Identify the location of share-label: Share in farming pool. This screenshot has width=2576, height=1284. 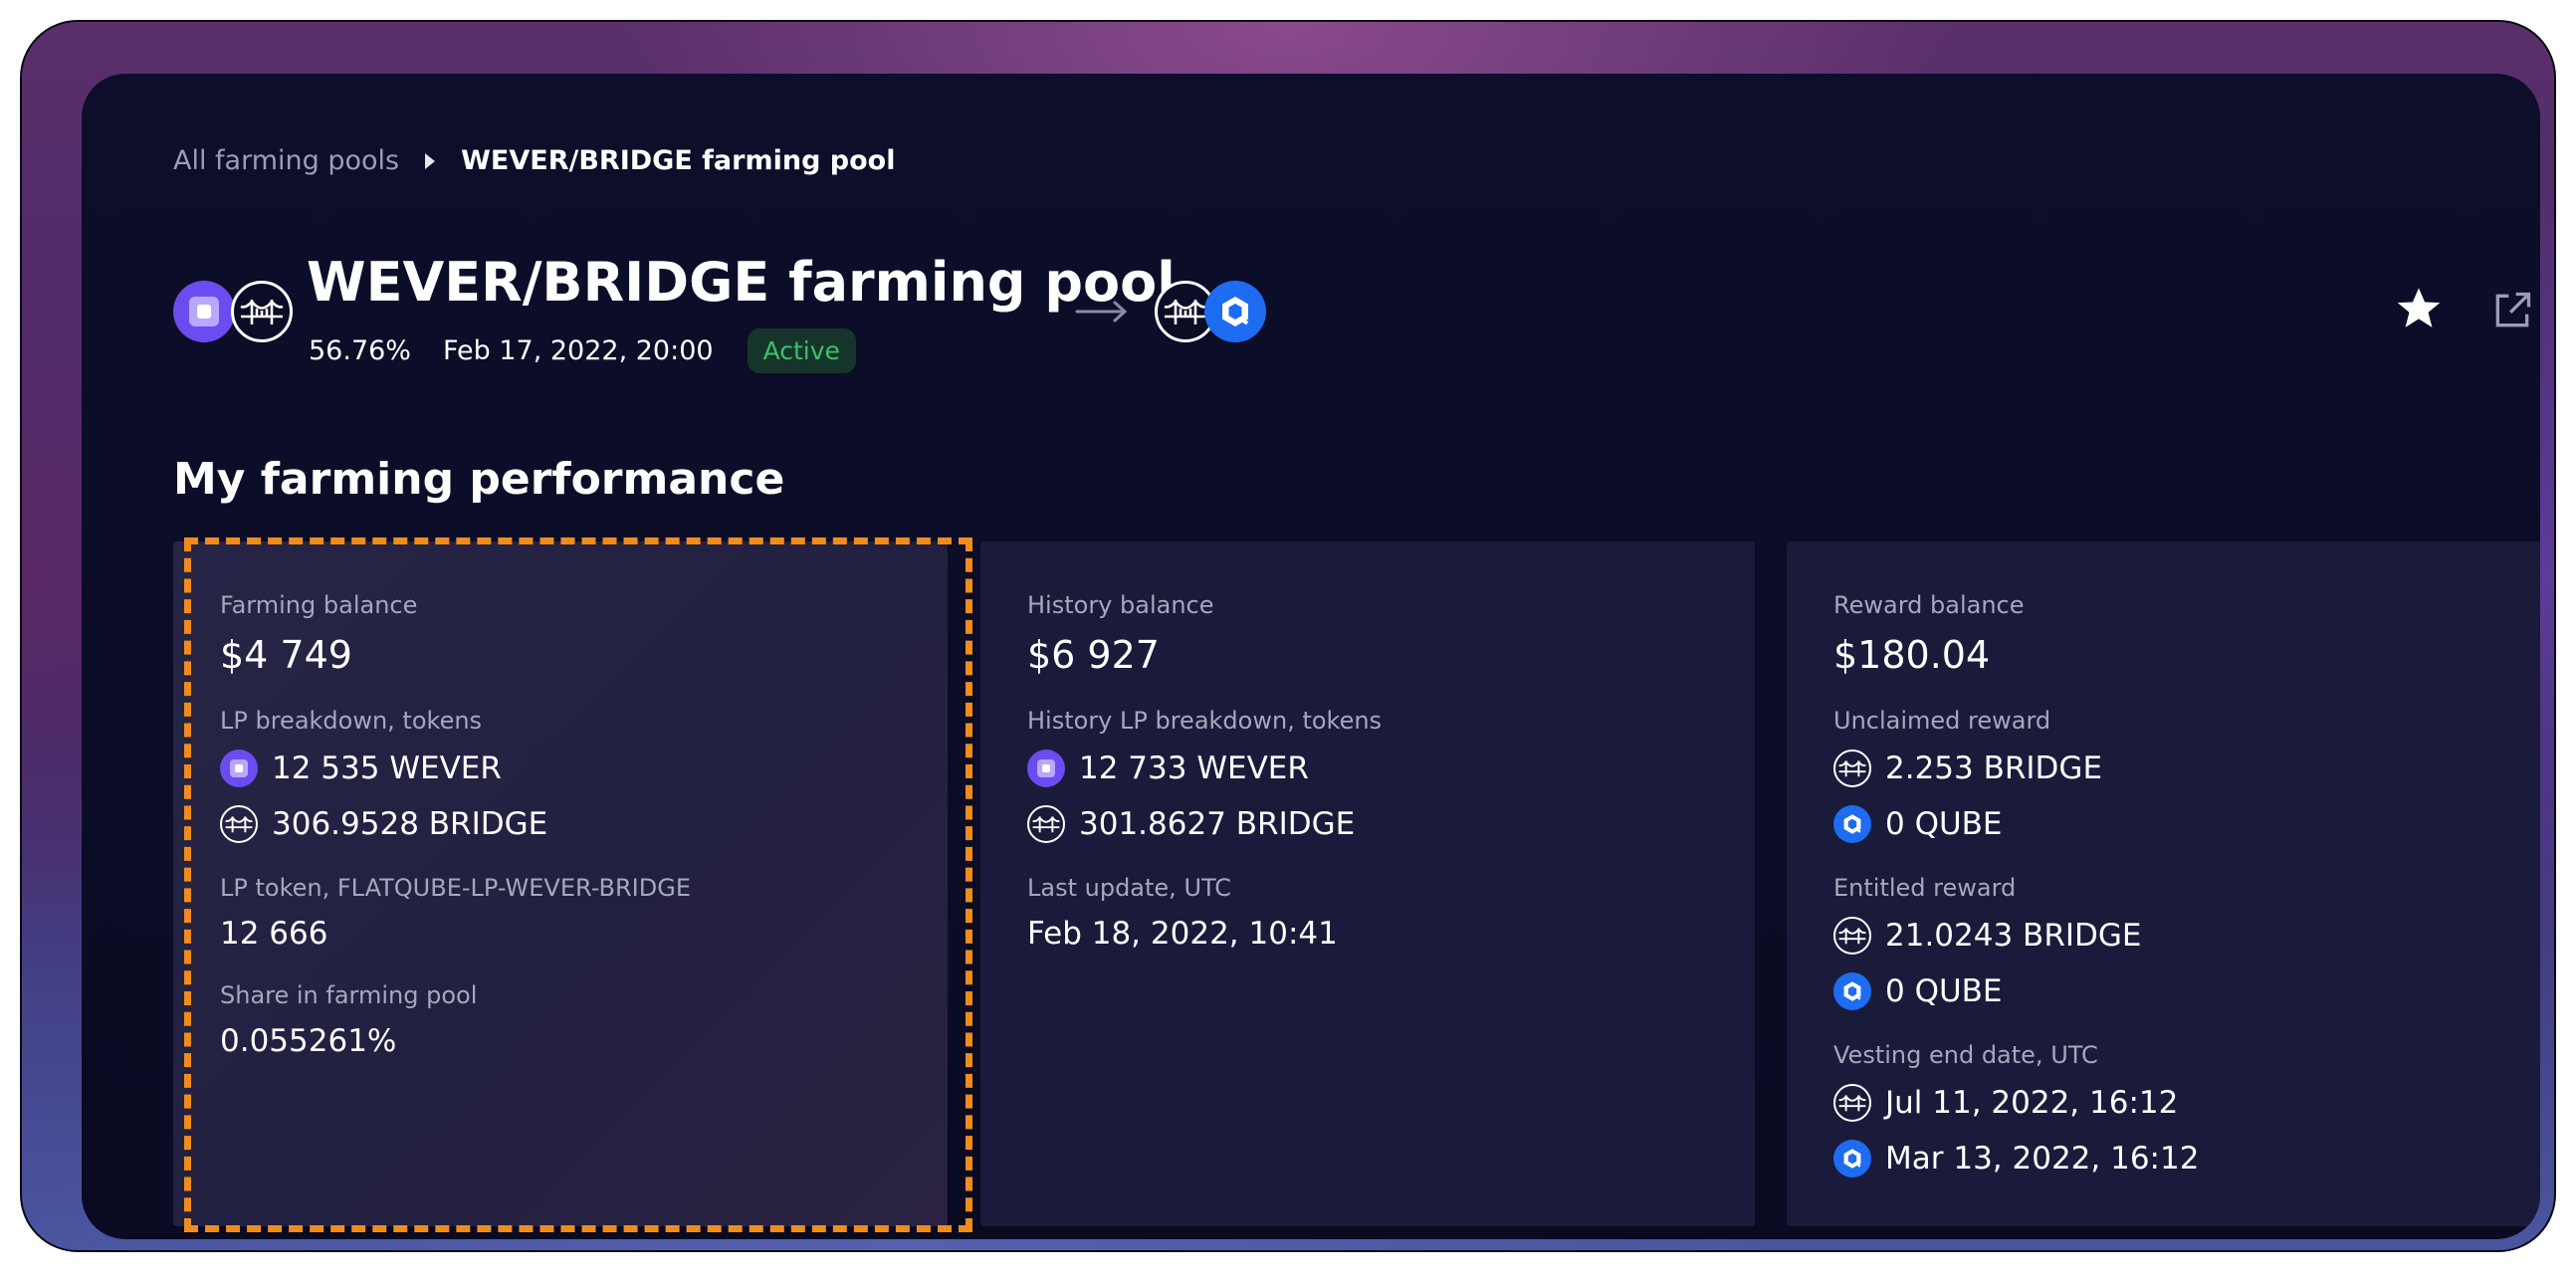
(349, 995).